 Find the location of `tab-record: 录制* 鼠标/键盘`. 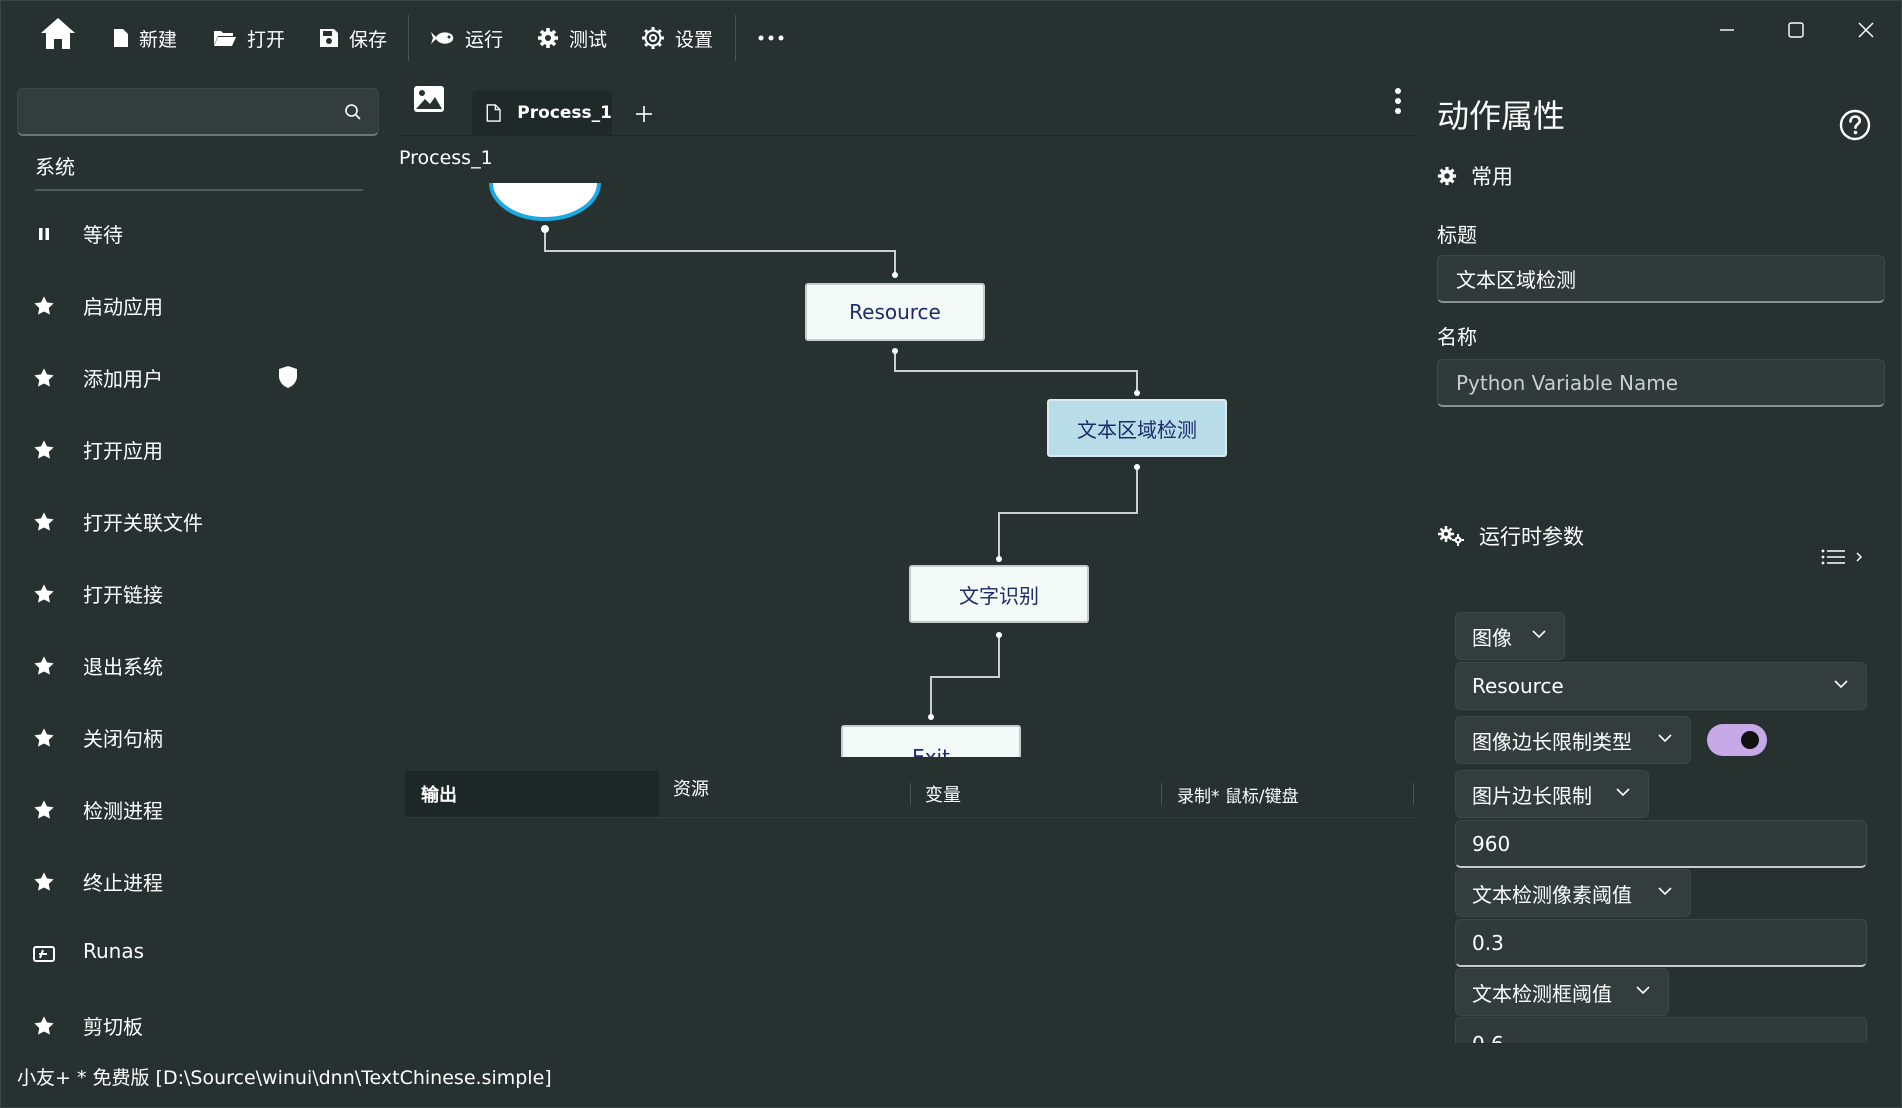

tab-record: 录制* 鼠标/键盘 is located at coordinates (1292, 794).